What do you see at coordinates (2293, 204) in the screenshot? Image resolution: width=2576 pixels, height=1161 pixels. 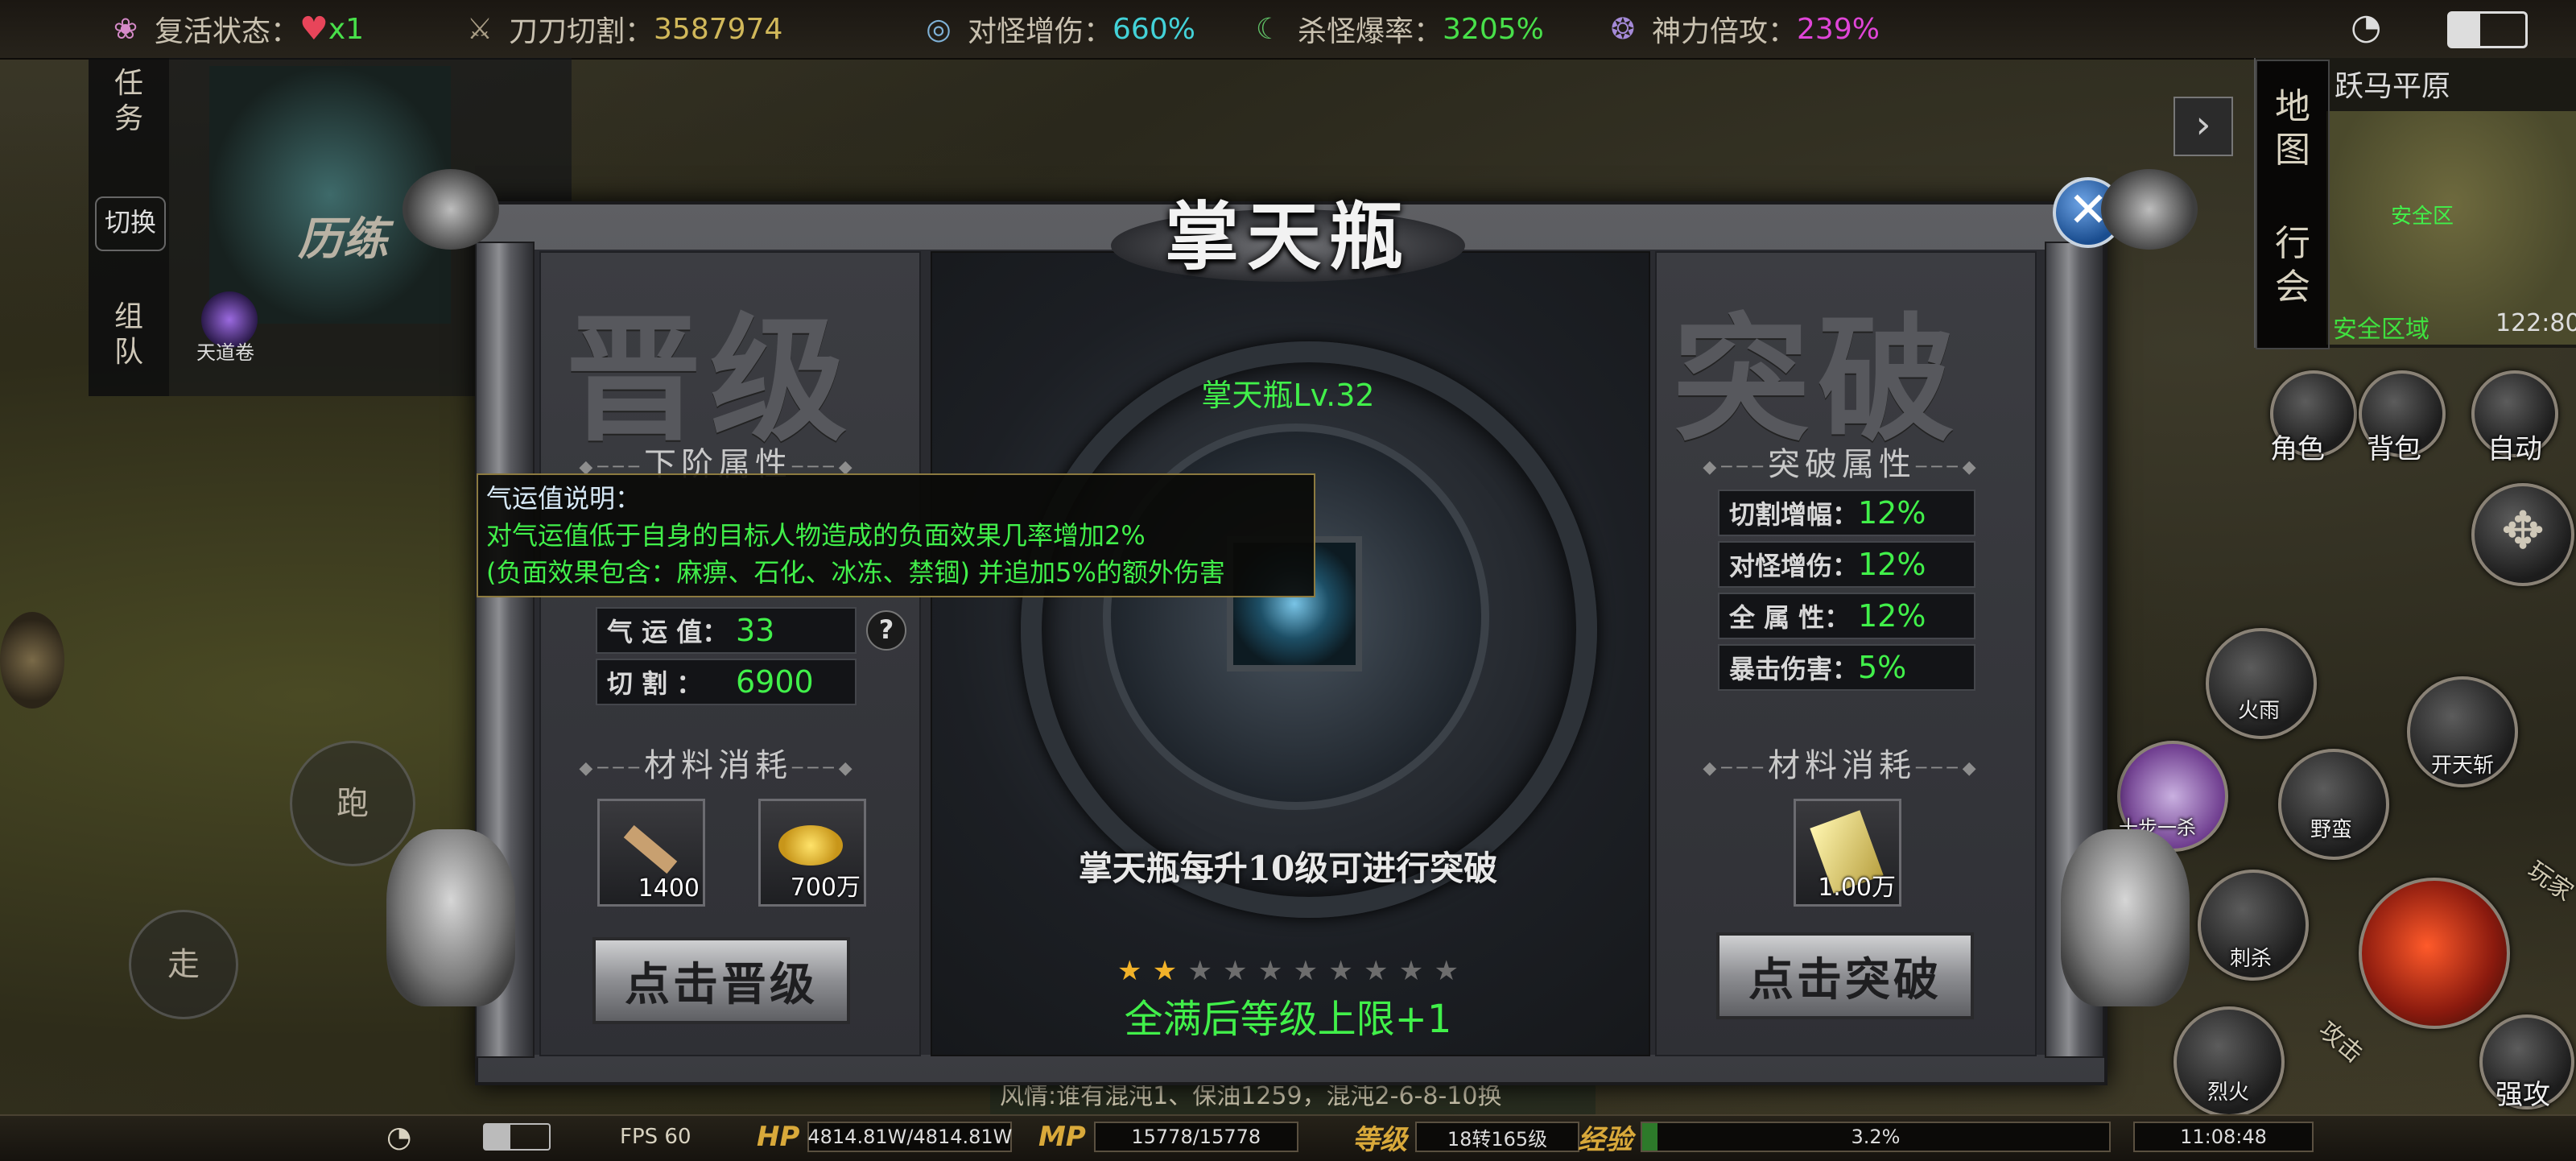 I see `map-tabs: 地图 行会` at bounding box center [2293, 204].